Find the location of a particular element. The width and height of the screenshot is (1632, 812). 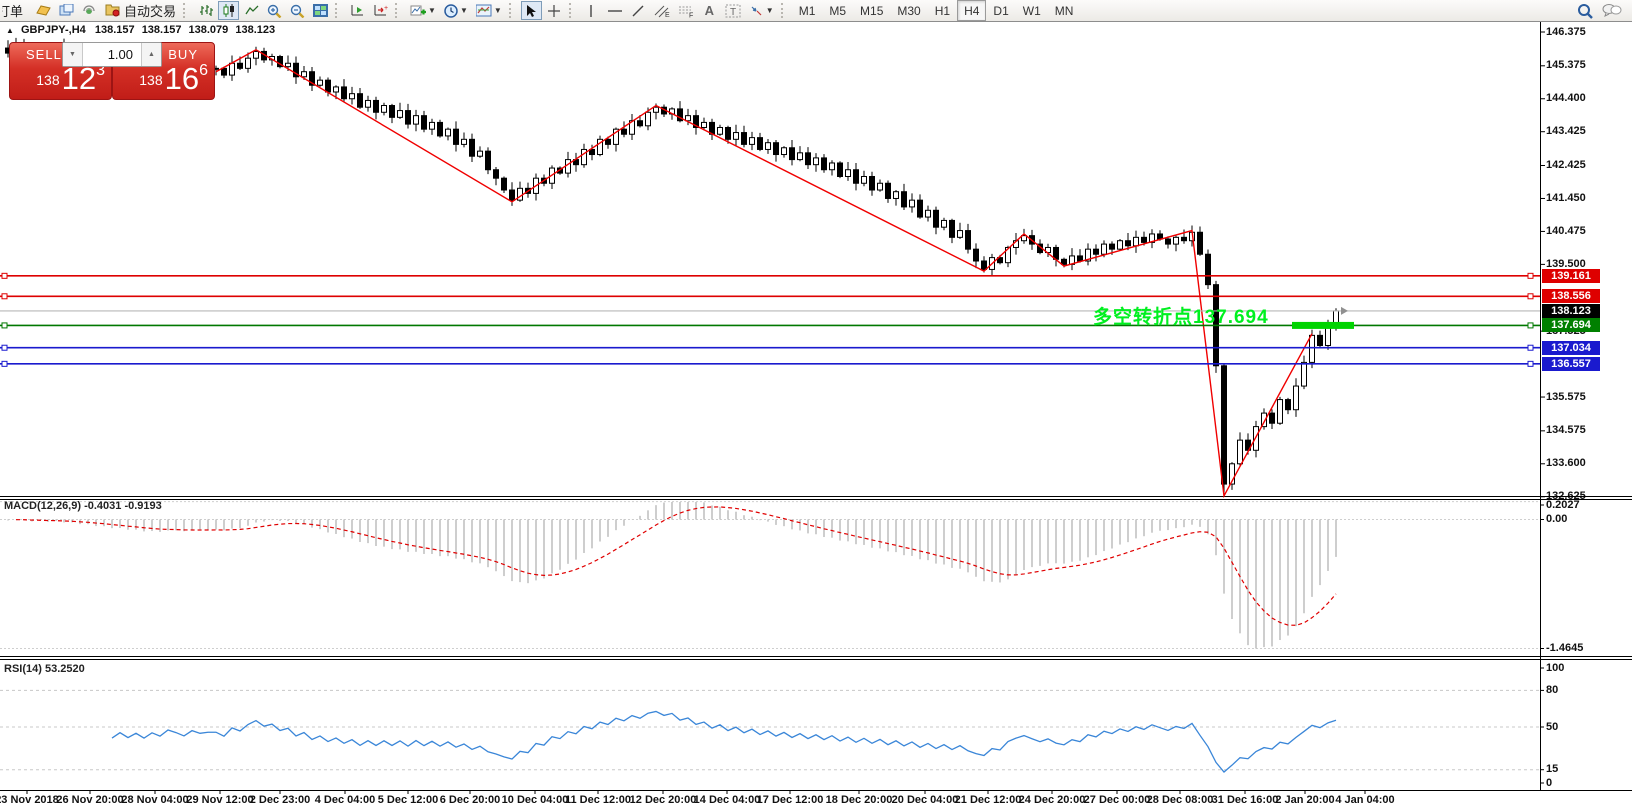

svg-text: T is located at coordinates (733, 12).